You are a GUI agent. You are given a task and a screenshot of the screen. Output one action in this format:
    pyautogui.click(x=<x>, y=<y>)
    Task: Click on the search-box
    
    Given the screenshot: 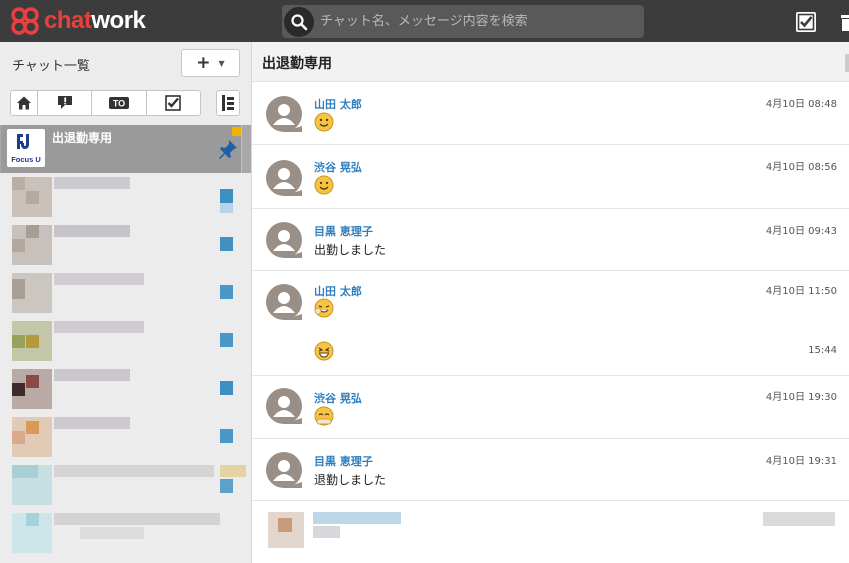 What is the action you would take?
    pyautogui.click(x=463, y=21)
    